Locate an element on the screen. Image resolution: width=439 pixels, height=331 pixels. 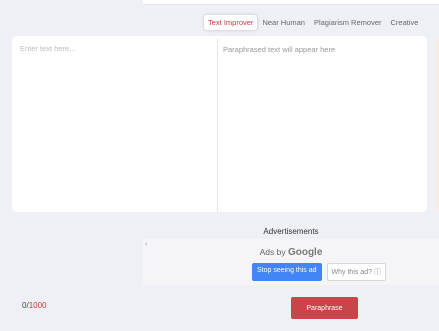
stop-seeing-ad-button: Stop seeing this ad is located at coordinates (287, 272).